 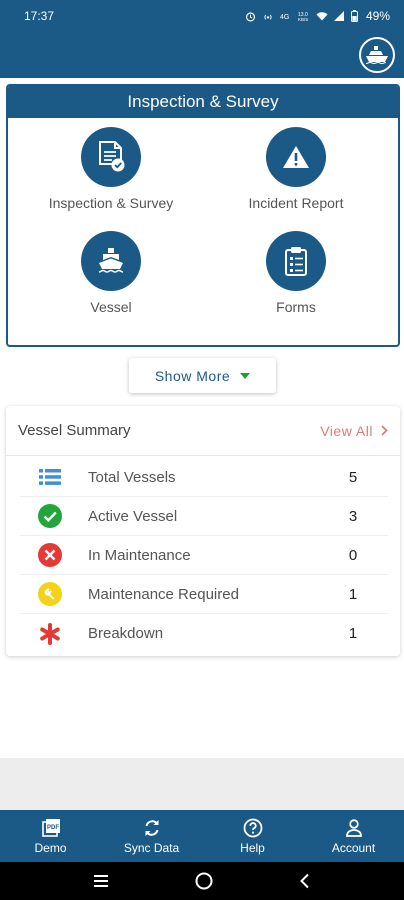 What do you see at coordinates (163, 594) in the screenshot?
I see `row-label: Maintenance Required` at bounding box center [163, 594].